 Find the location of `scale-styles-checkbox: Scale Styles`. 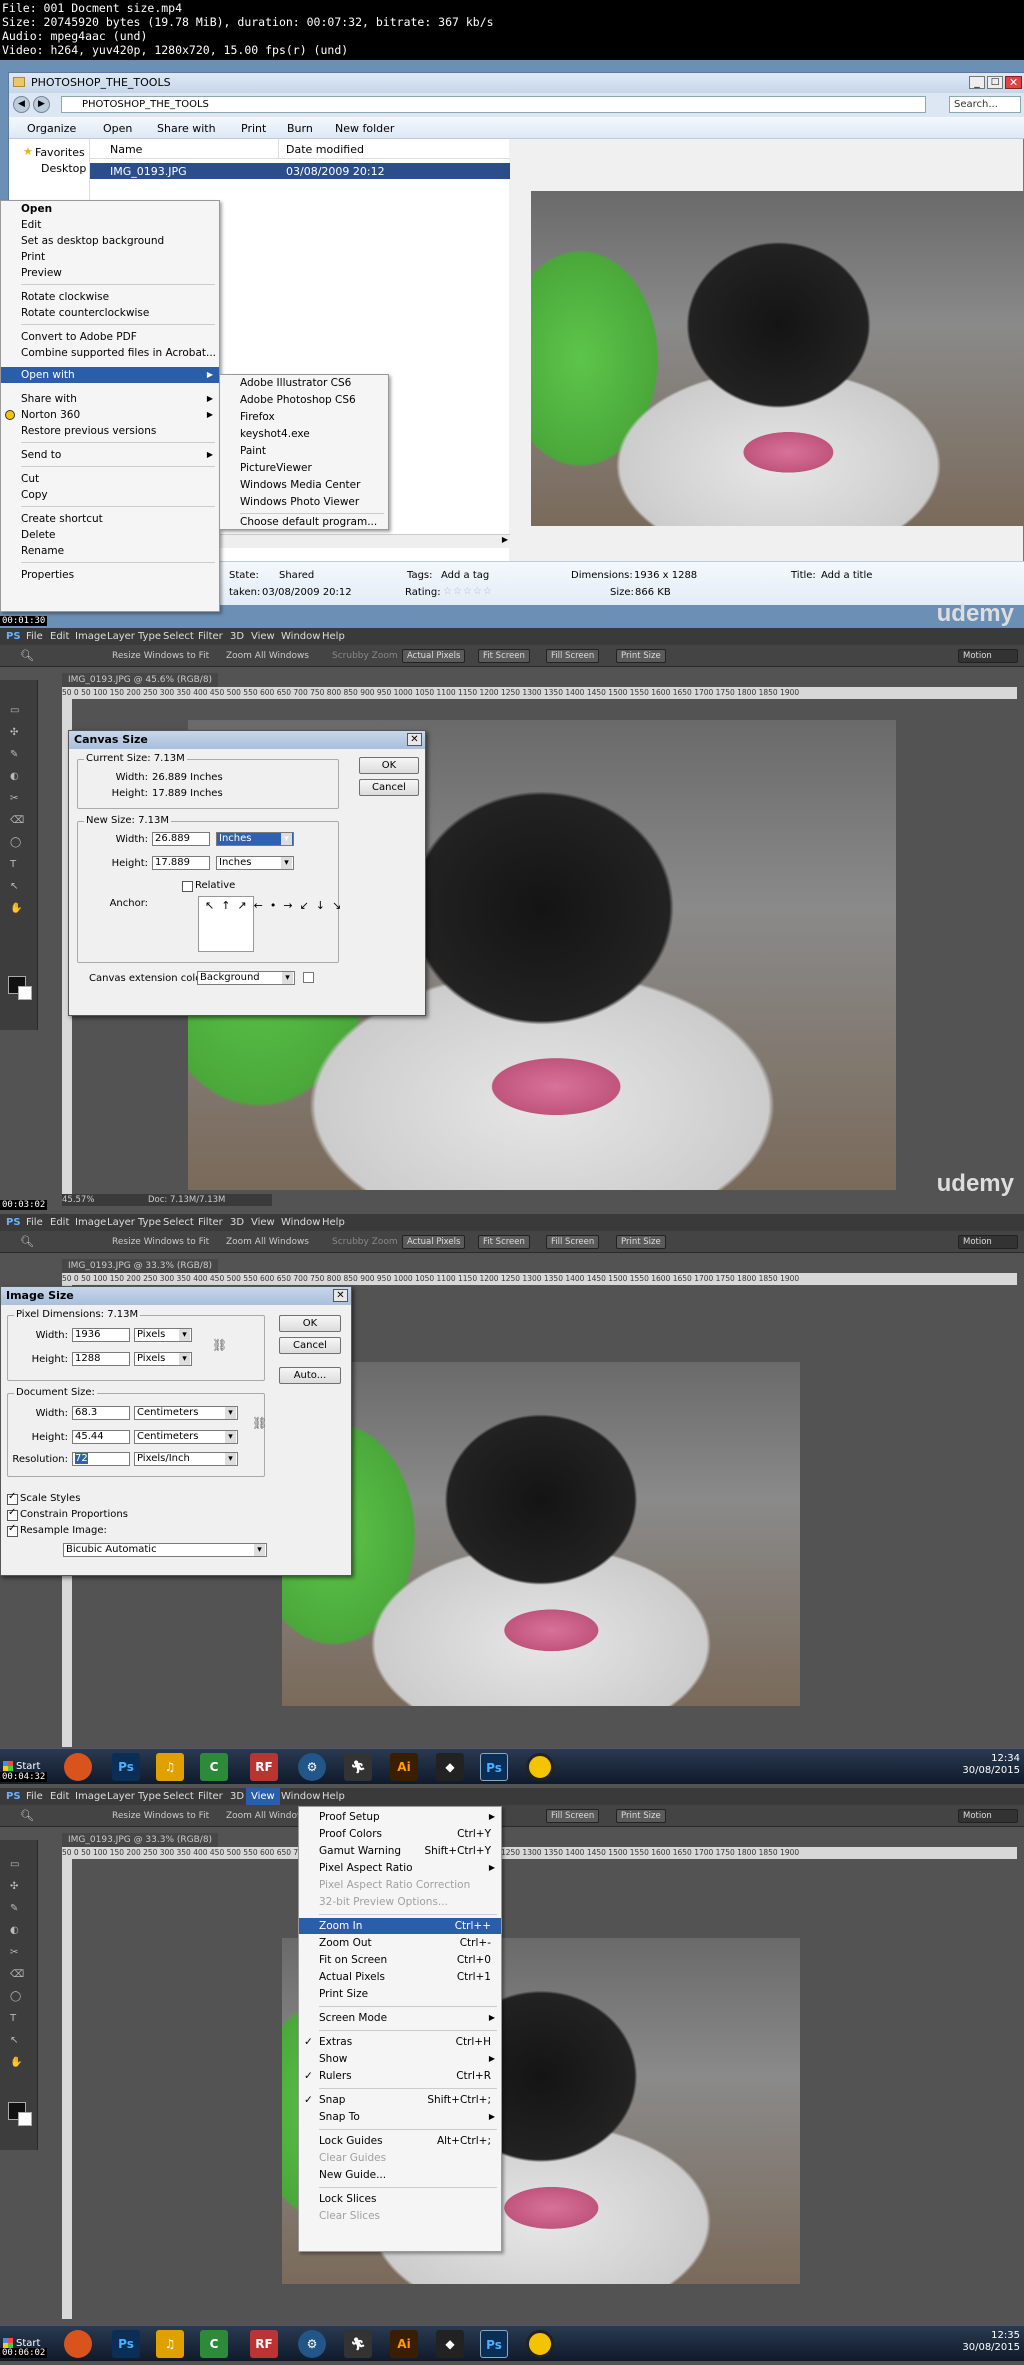

scale-styles-checkbox: Scale Styles is located at coordinates (43, 1498).